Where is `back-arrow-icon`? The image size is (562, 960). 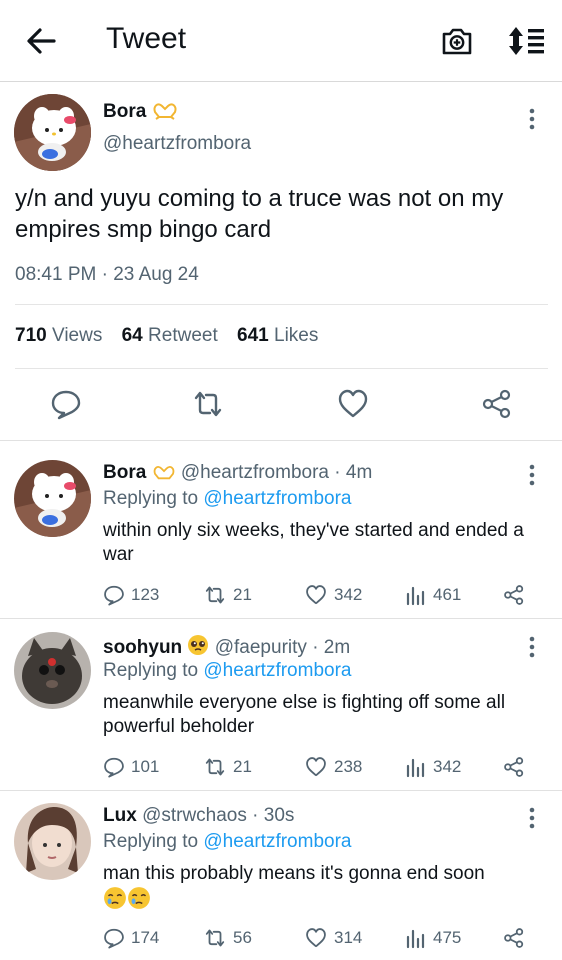
back-arrow-icon is located at coordinates (41, 41).